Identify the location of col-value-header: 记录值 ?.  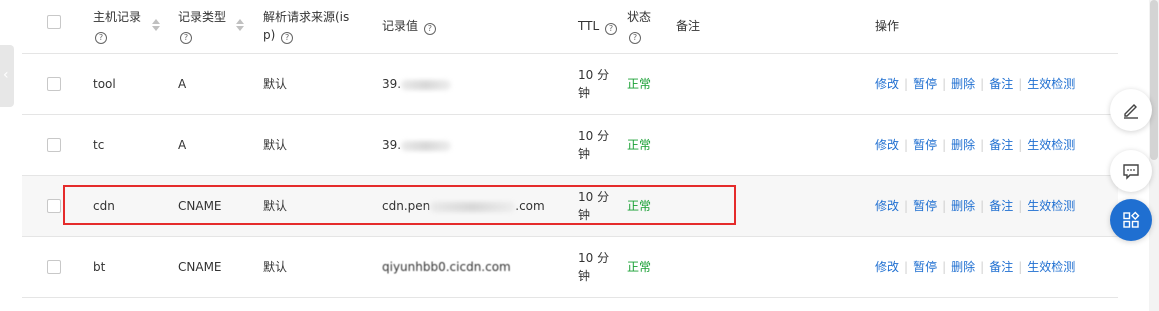
(409, 26).